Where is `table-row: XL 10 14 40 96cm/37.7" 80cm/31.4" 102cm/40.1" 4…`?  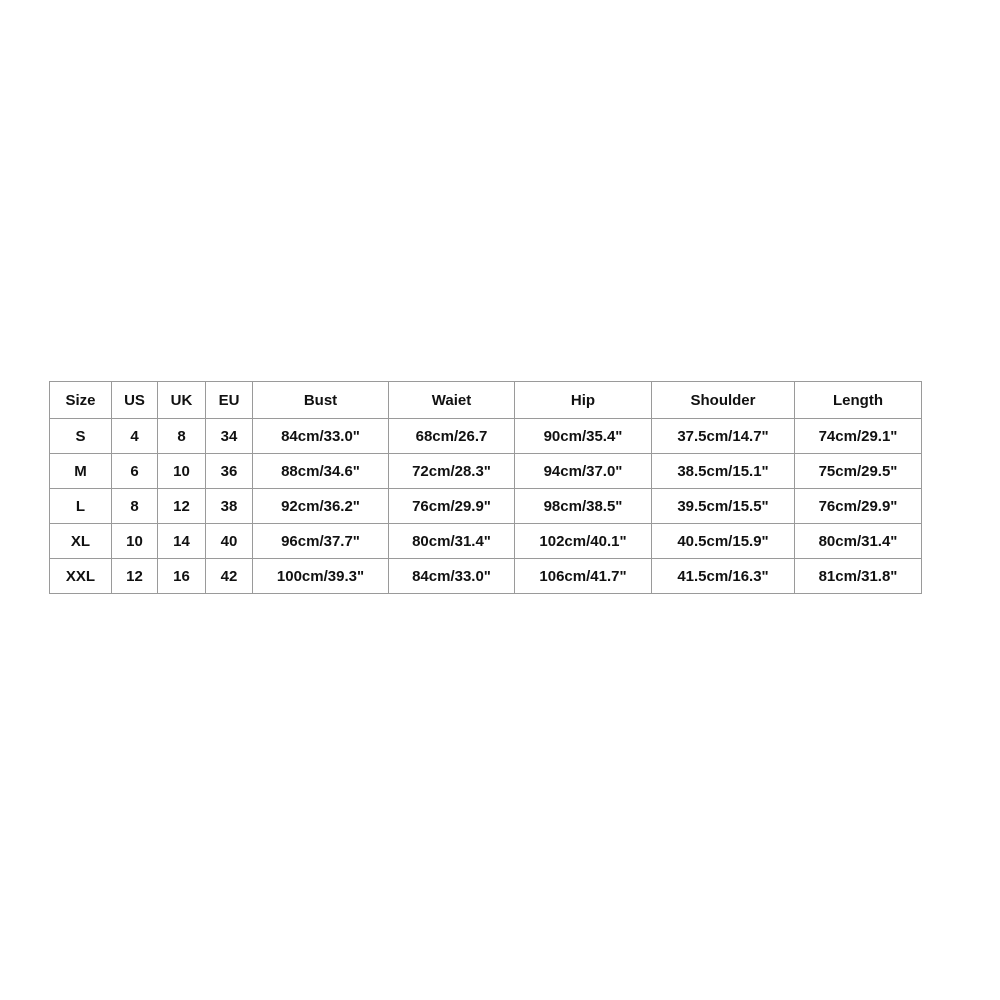
table-row: XL 10 14 40 96cm/37.7" 80cm/31.4" 102cm/40.1" 4… is located at coordinates (485, 541).